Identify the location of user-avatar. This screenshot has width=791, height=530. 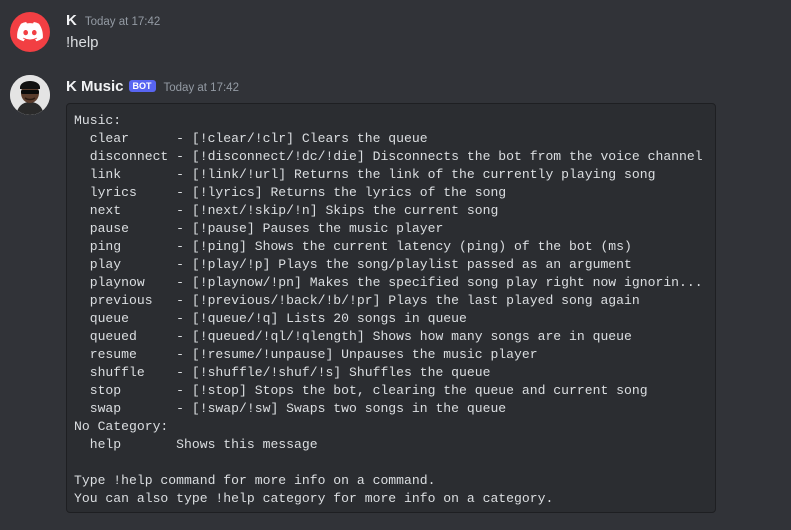
(30, 32).